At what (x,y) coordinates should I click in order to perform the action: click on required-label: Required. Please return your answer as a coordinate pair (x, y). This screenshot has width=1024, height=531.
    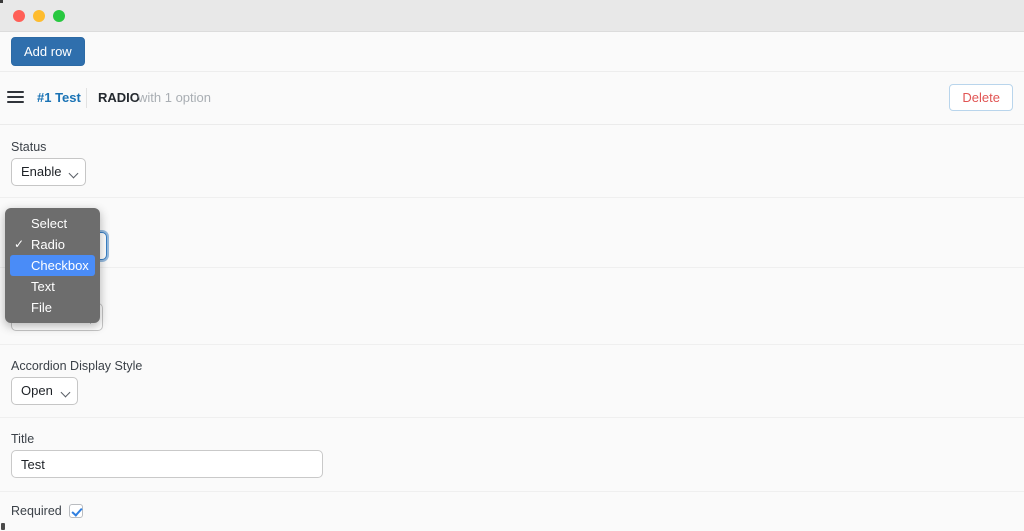
    Looking at the image, I should click on (36, 511).